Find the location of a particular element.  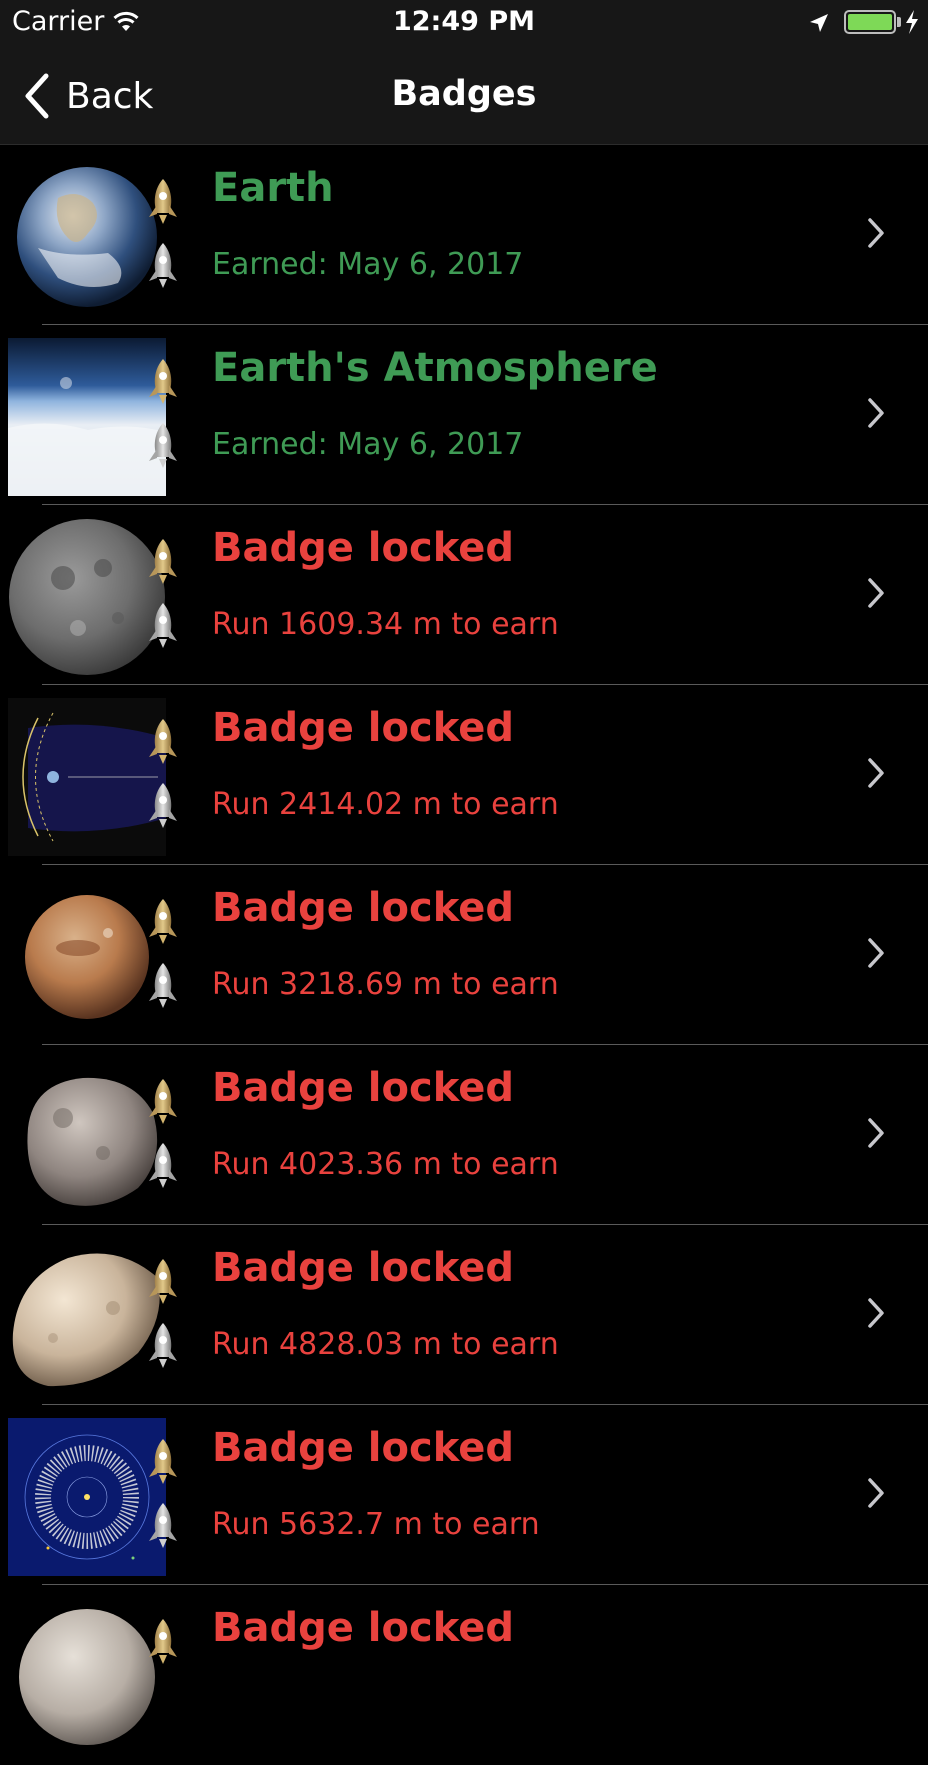

badge-title: Earth's Atmosphere is located at coordinates (435, 368).